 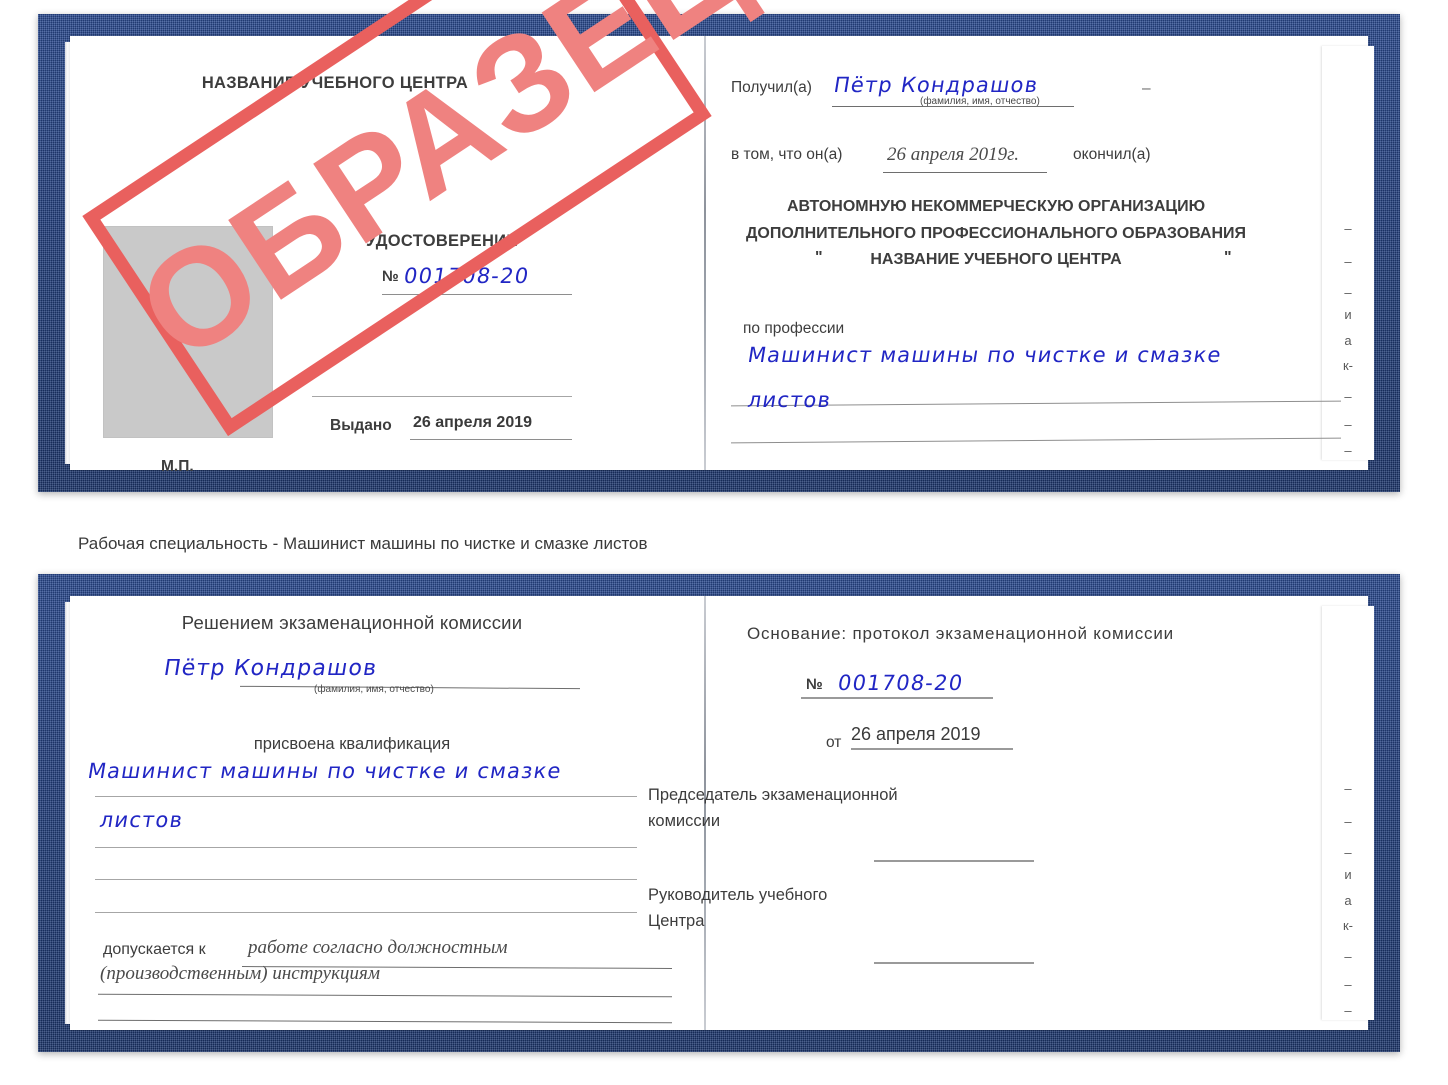 I want to click on in-that-rule, so click(x=965, y=172).